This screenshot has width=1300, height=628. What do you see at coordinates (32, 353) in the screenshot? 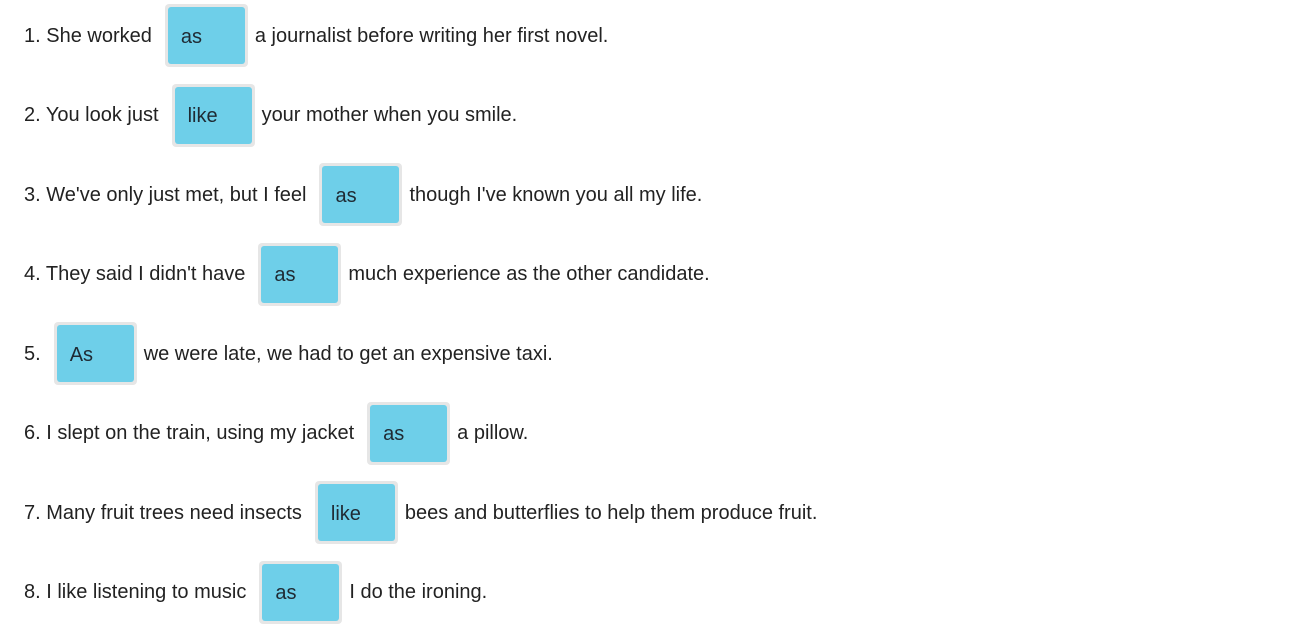
I see `sentence-text-before: 5.` at bounding box center [32, 353].